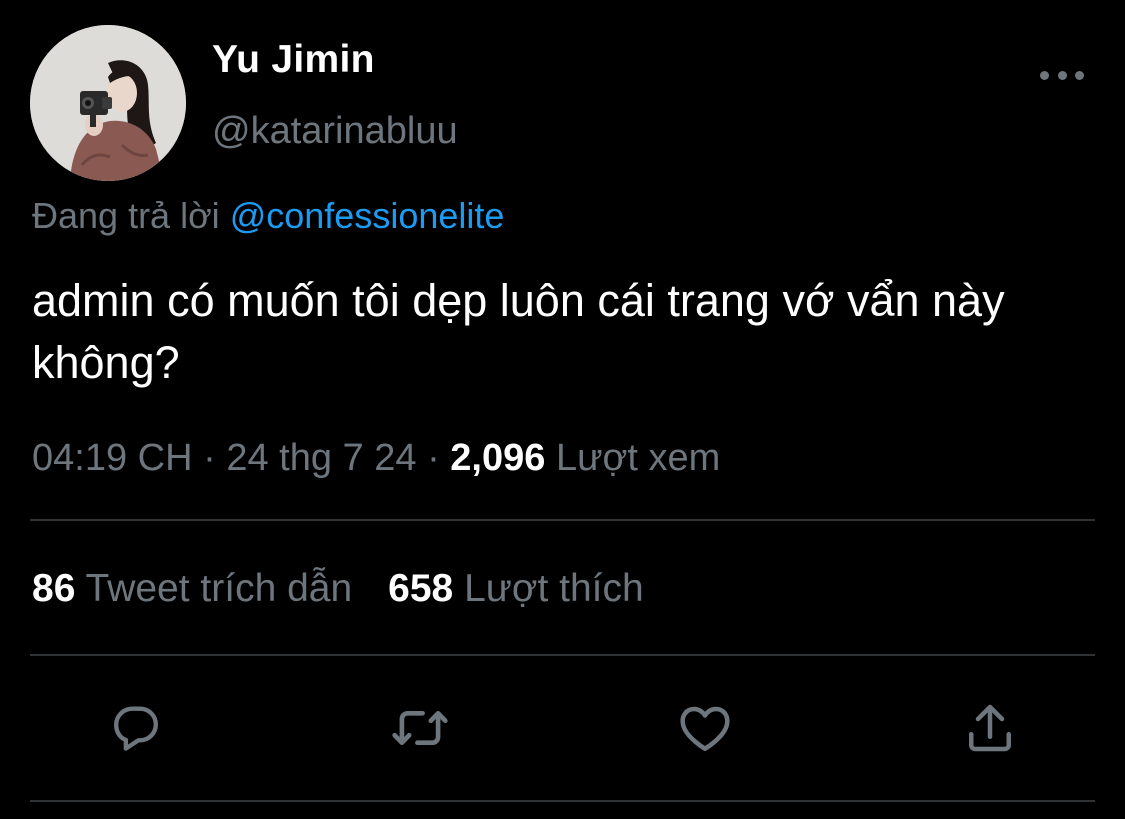  I want to click on quote-tweets-count: 86, so click(54, 588).